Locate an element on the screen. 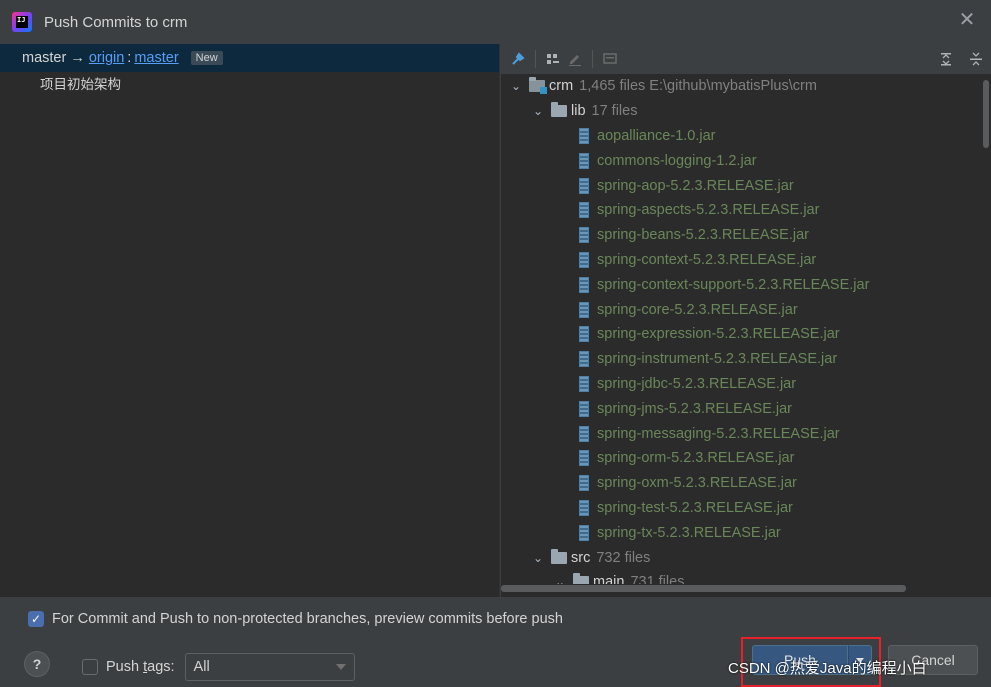  tree-file-jar: spring-orm-5.2.3.RELEASE.jar is located at coordinates (742, 458).